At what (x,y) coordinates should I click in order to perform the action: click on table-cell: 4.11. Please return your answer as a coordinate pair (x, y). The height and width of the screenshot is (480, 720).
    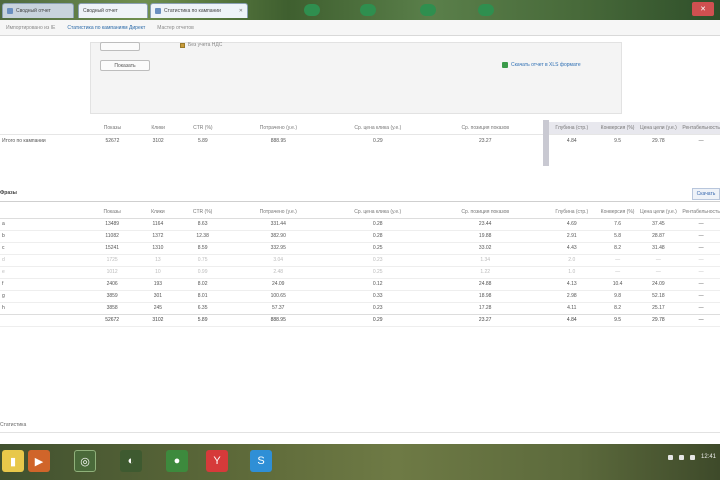
    Looking at the image, I should click on (572, 308).